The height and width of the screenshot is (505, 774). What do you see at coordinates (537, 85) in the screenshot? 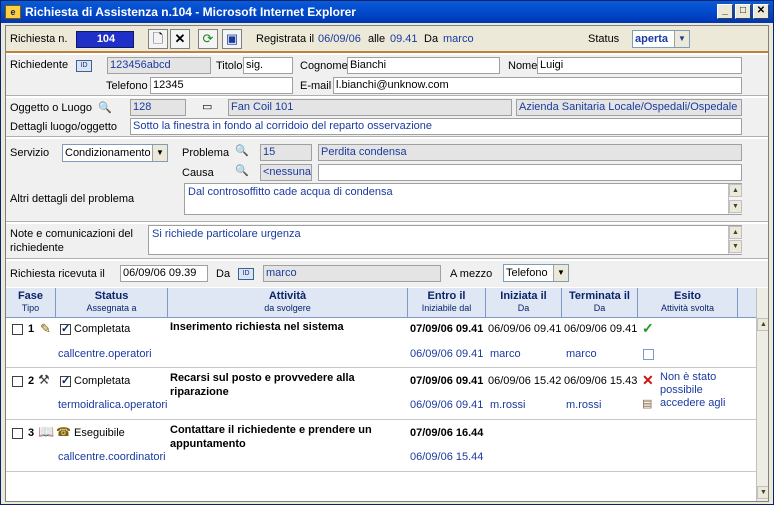
I see `email-field: l.bianchi@unknow.com` at bounding box center [537, 85].